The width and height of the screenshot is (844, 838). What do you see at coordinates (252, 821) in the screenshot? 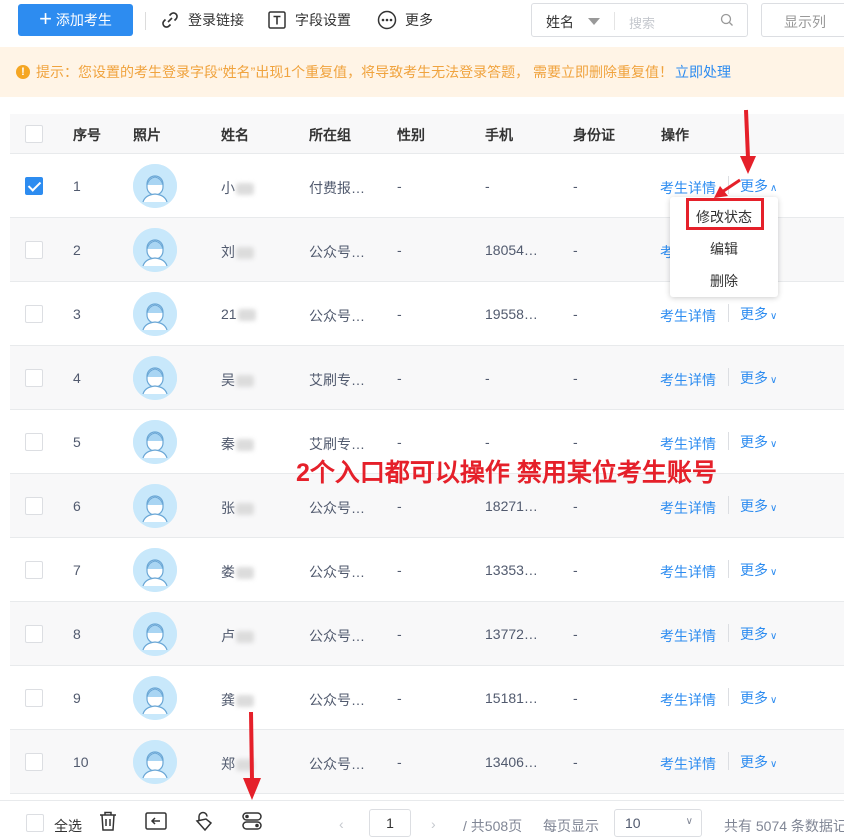
I see `toggle-status-icon` at bounding box center [252, 821].